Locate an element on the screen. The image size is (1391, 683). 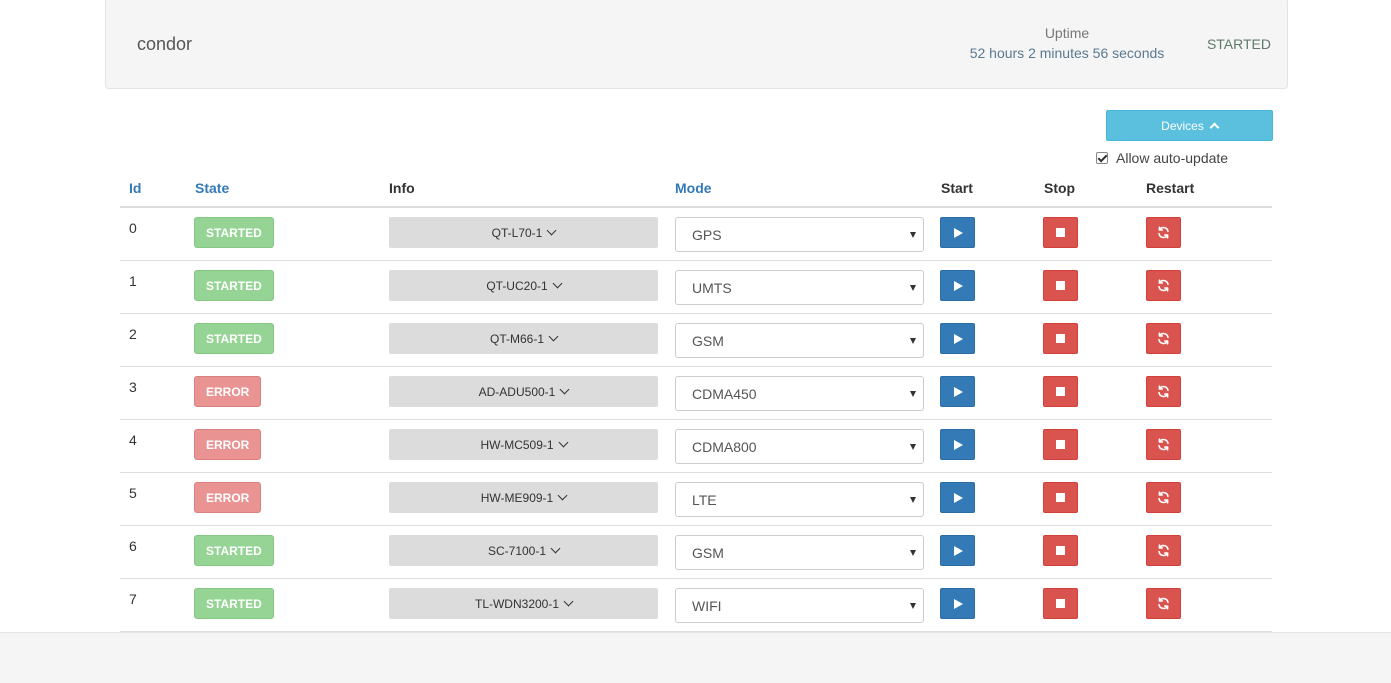
table-row: 3 ERROR AD-ADU500-1 CDMA450 is located at coordinates (696, 393).